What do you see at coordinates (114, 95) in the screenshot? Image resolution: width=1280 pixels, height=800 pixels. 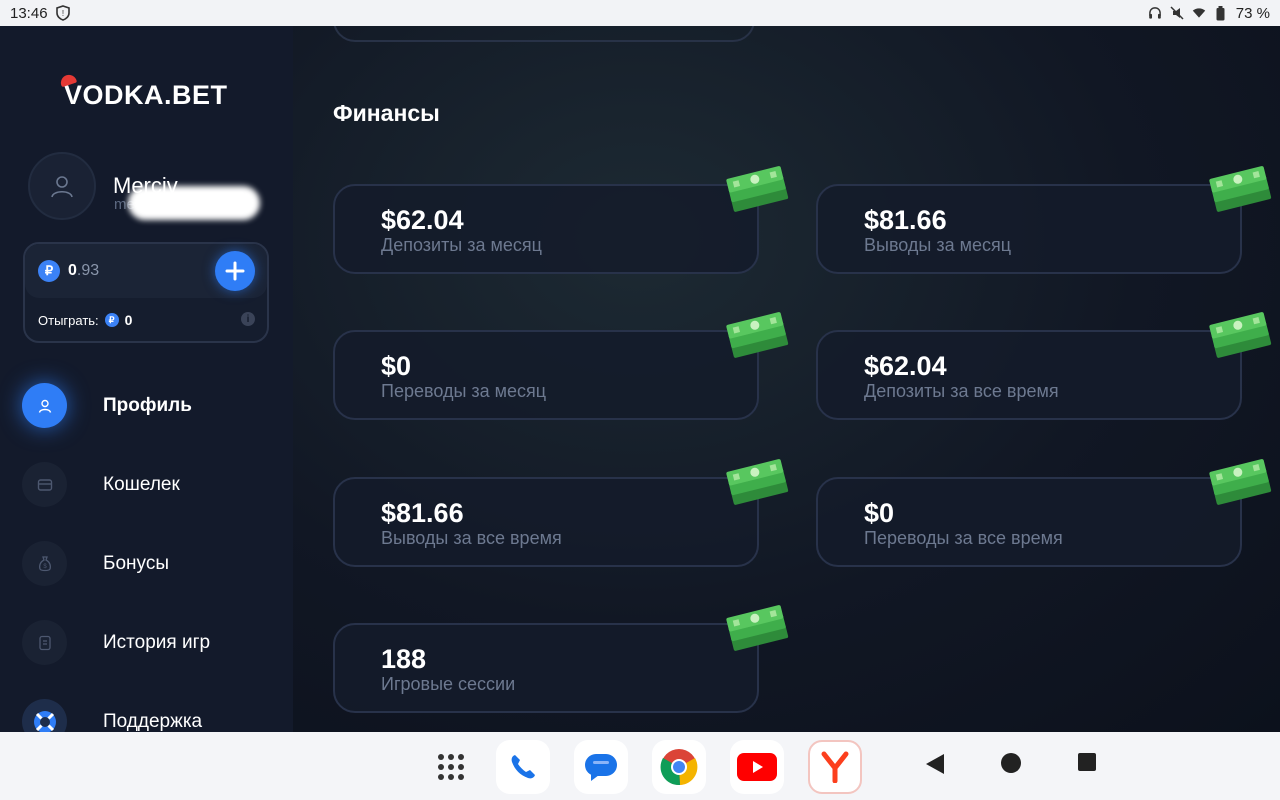 I see `logo-text: VODKA` at bounding box center [114, 95].